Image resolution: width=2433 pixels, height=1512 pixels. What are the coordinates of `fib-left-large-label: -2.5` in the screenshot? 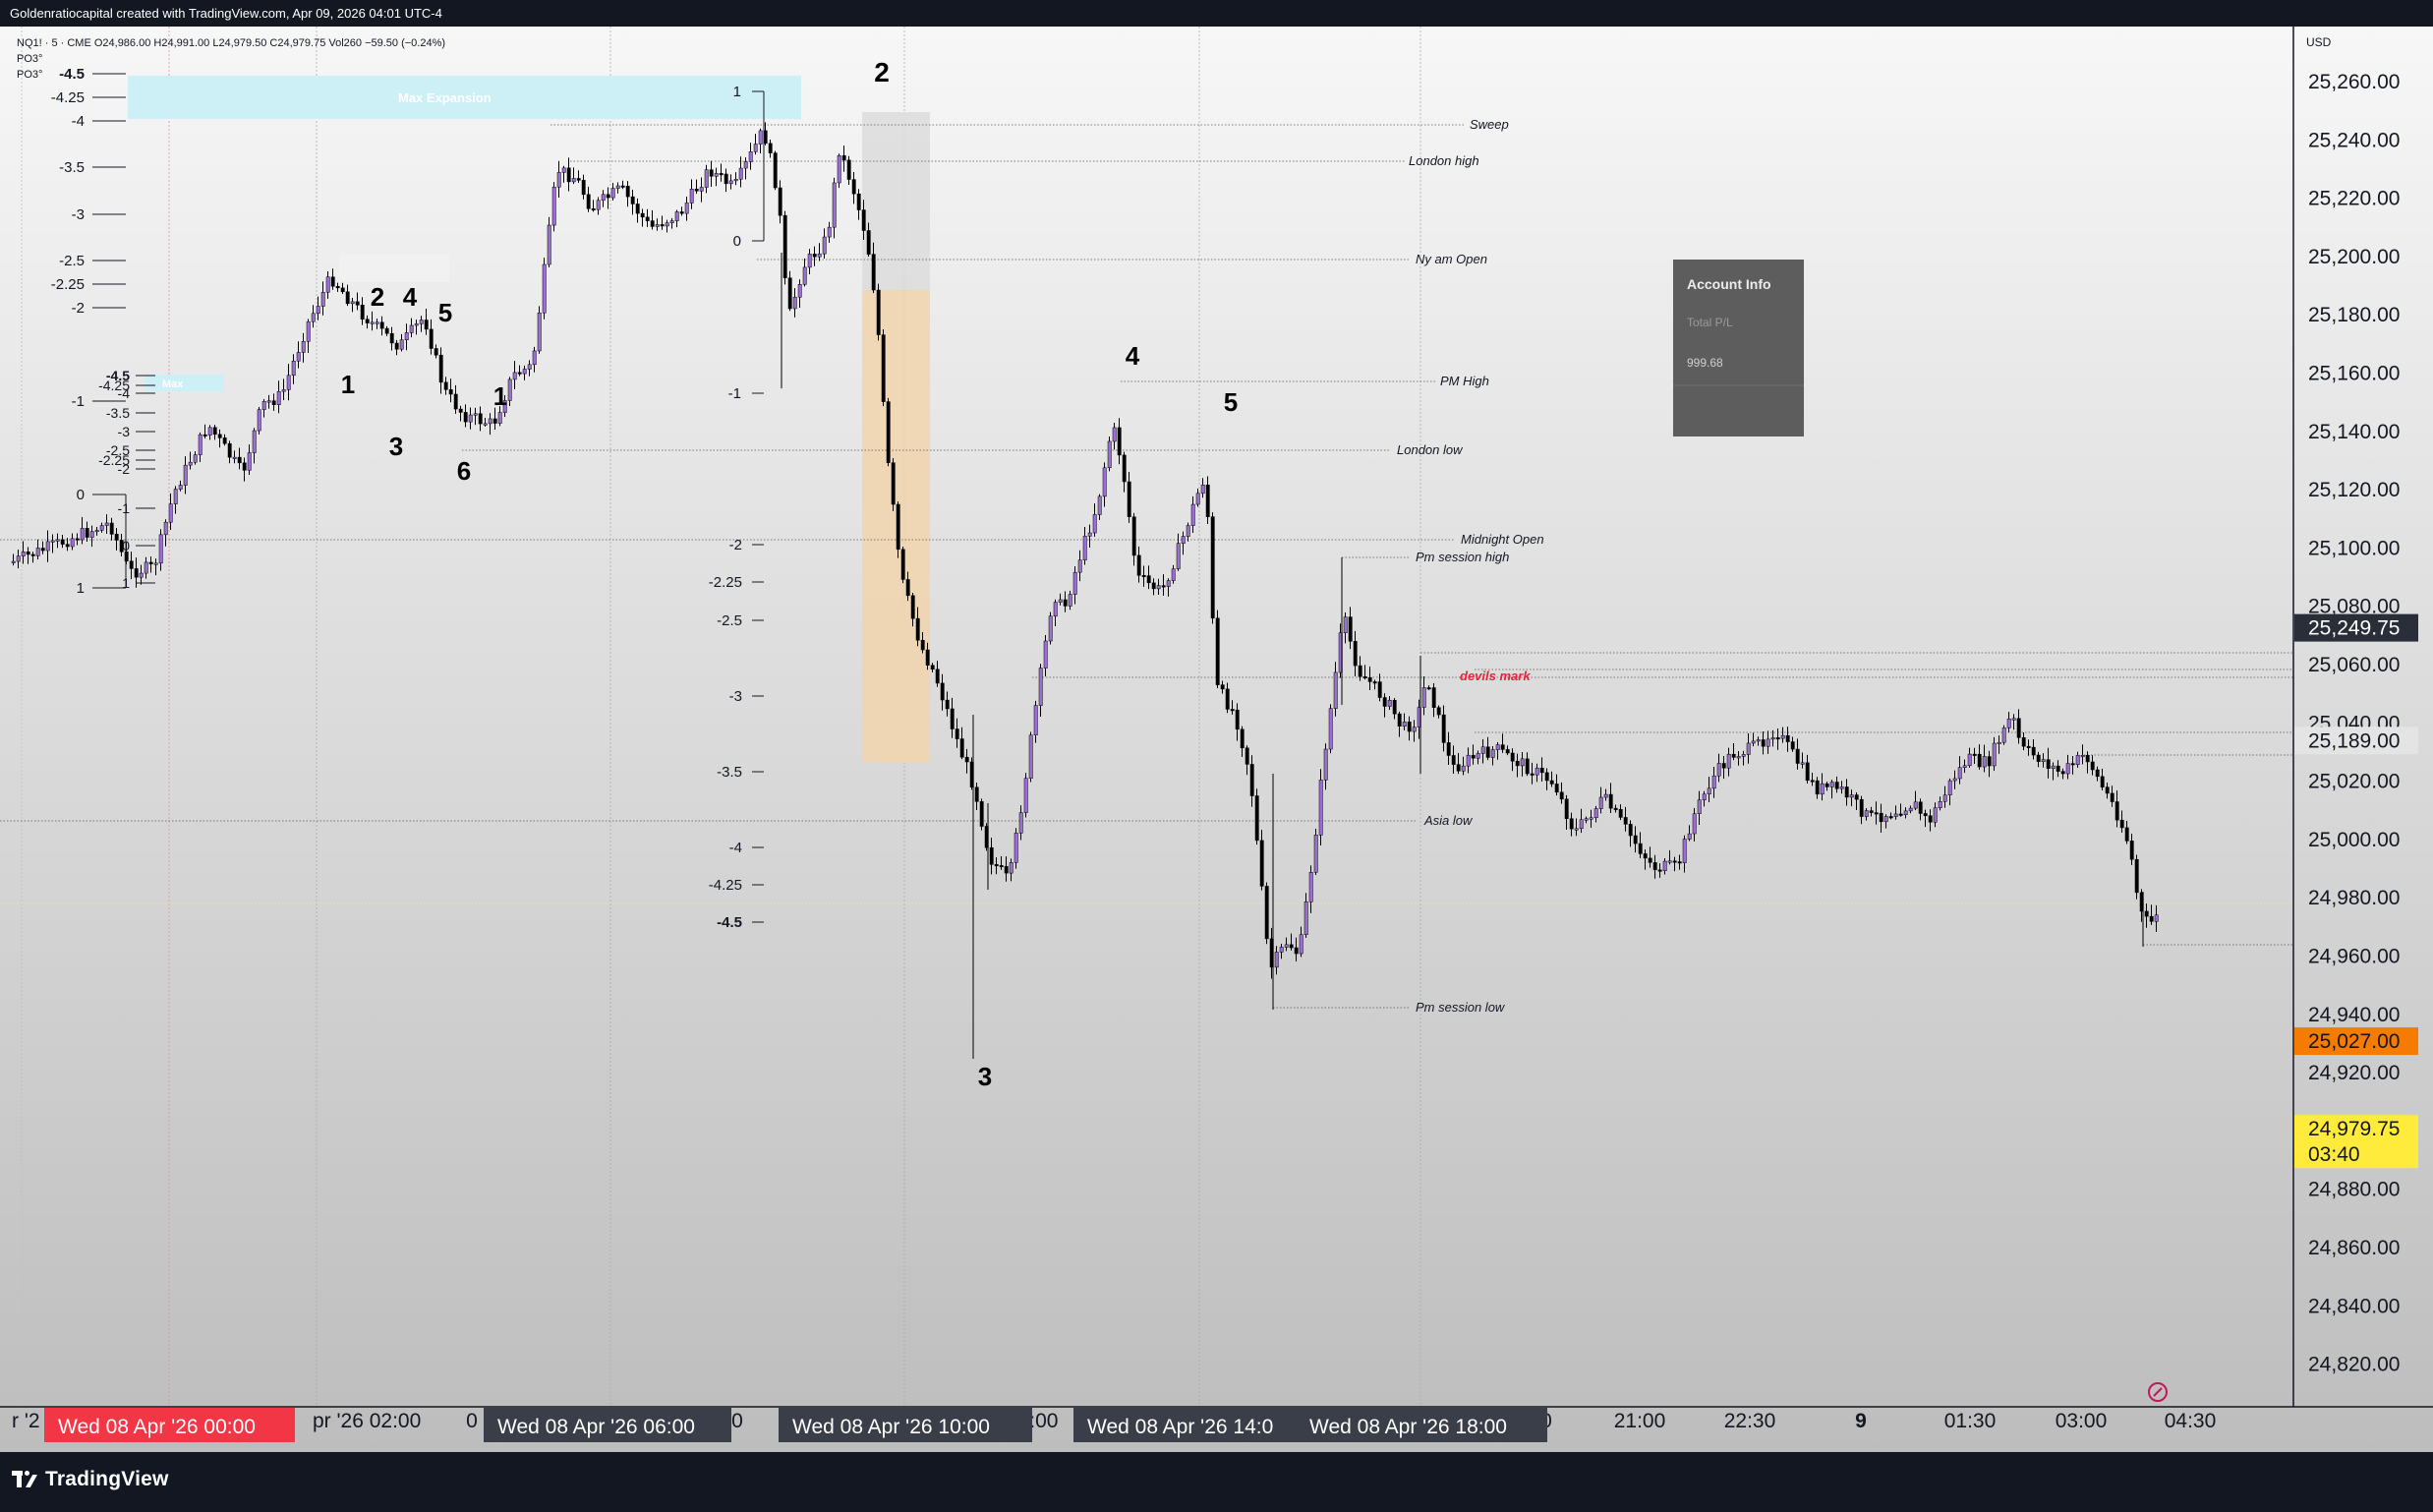 It's located at (72, 261).